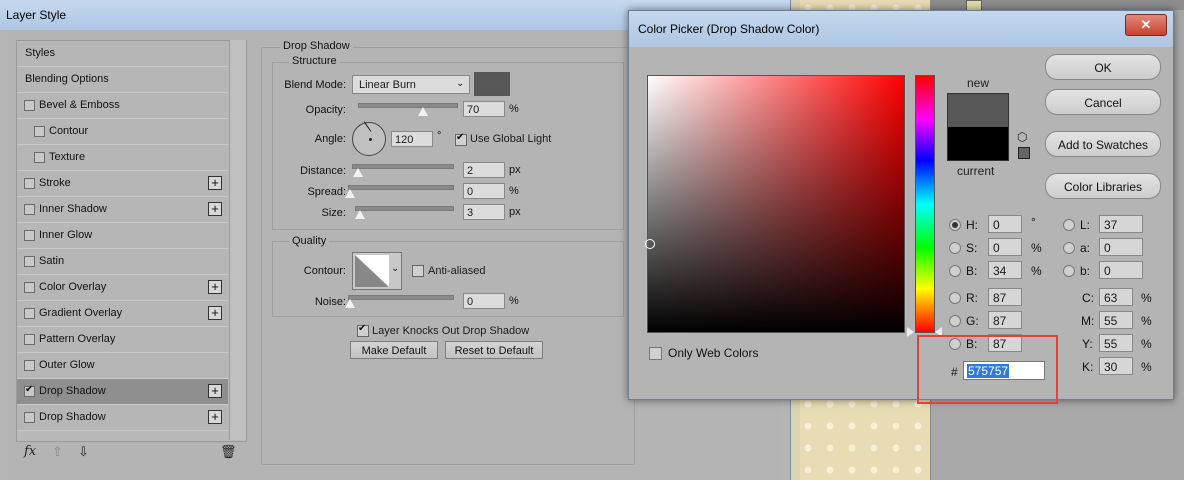 The width and height of the screenshot is (1184, 480). What do you see at coordinates (122, 80) in the screenshot?
I see `style-item: Blending Options` at bounding box center [122, 80].